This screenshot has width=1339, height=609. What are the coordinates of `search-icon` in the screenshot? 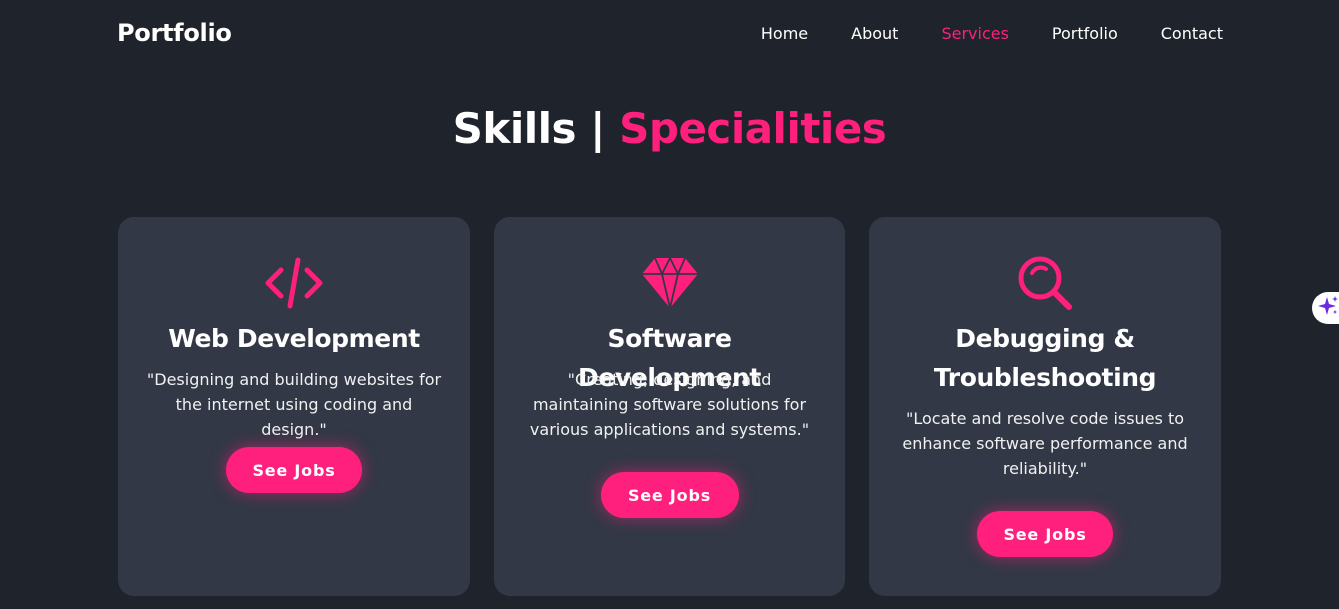 It's located at (1045, 283).